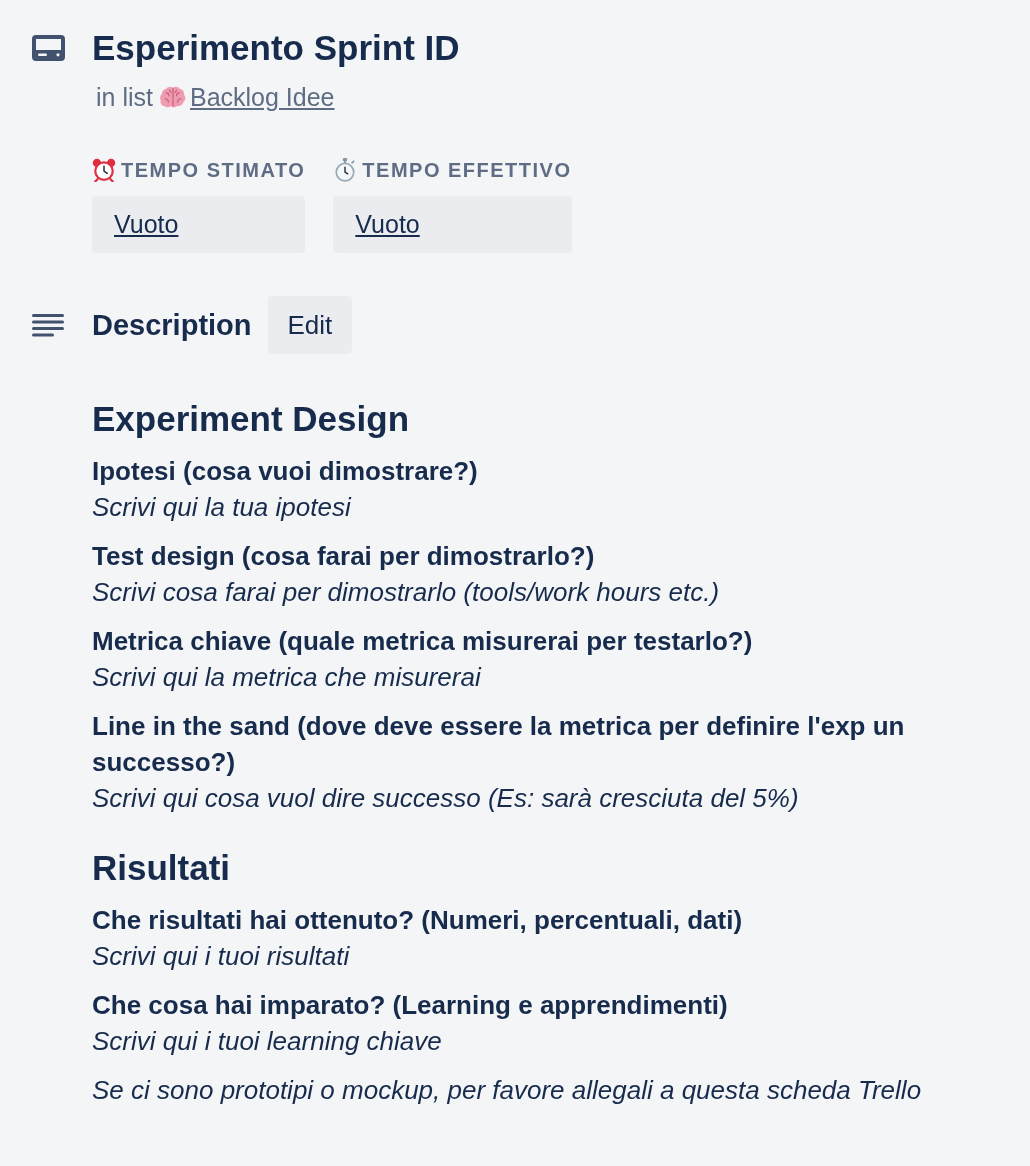 The image size is (1030, 1166). What do you see at coordinates (467, 170) in the screenshot?
I see `field-label: TEMPO EFFETTIVO` at bounding box center [467, 170].